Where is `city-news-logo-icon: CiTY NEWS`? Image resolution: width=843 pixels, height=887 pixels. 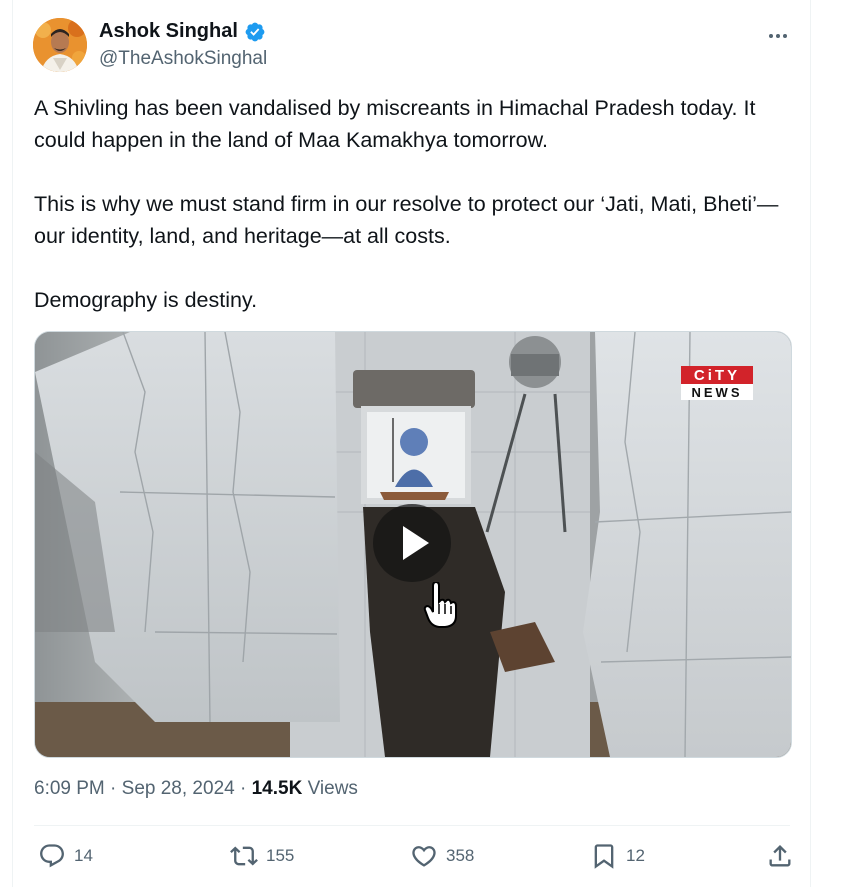 city-news-logo-icon: CiTY NEWS is located at coordinates (717, 383).